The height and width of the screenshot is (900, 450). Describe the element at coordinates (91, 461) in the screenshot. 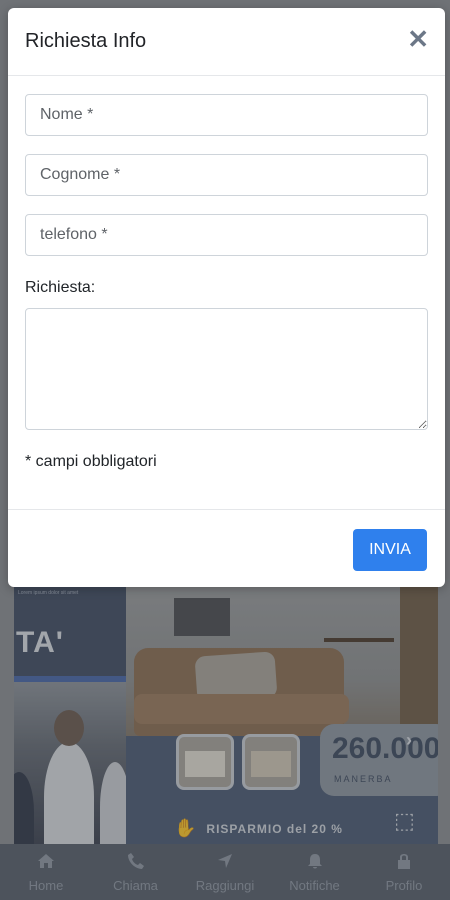

I see `required-fields-note: * campi obbligatori` at that location.